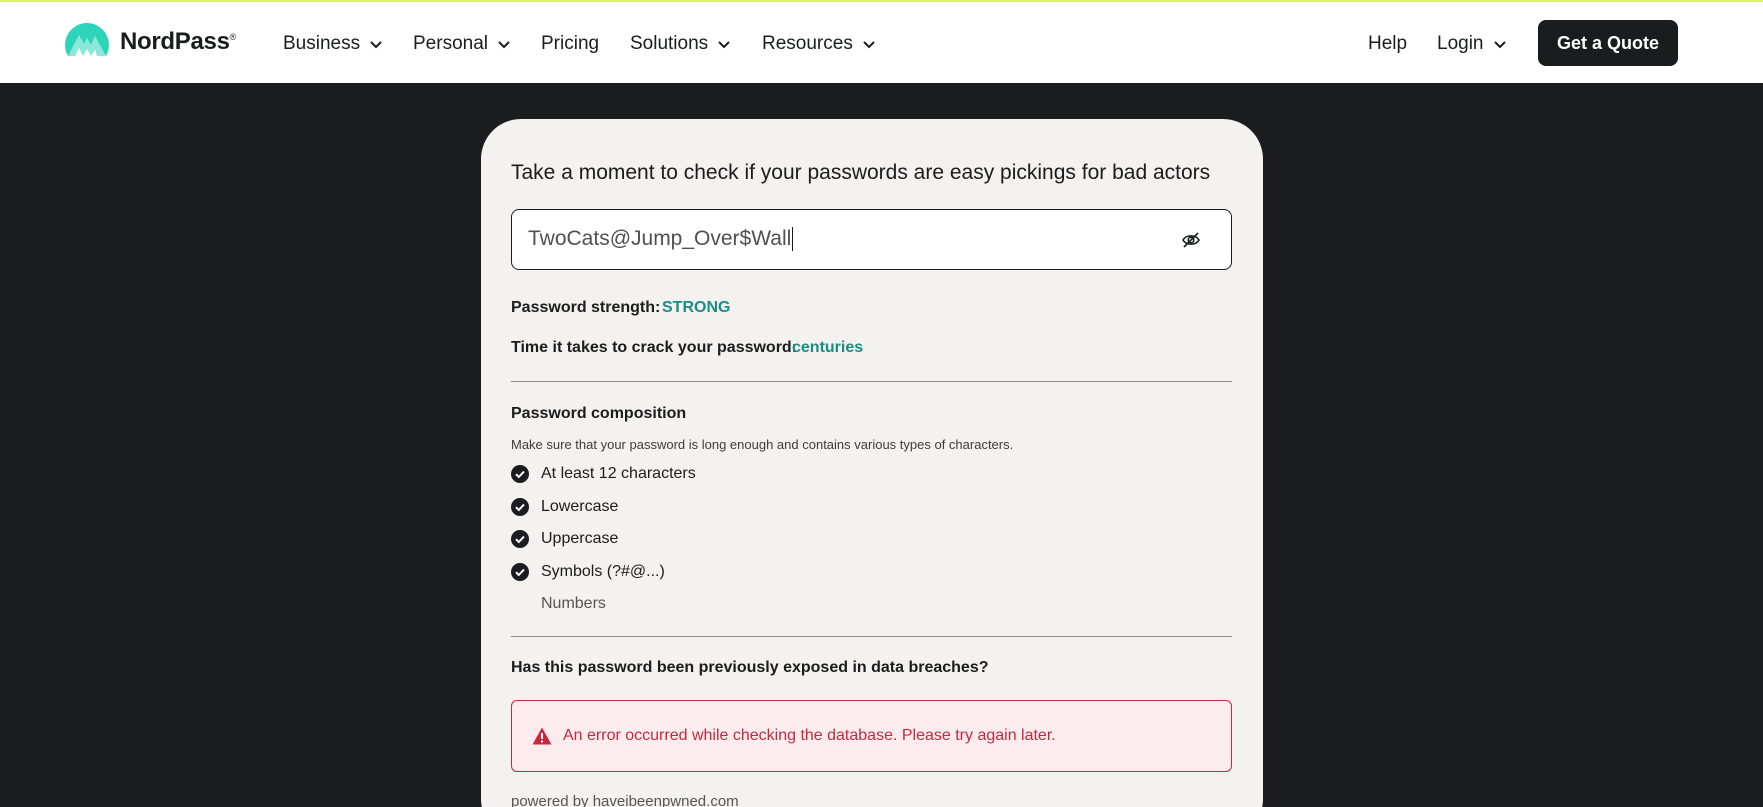 The width and height of the screenshot is (1763, 807). What do you see at coordinates (599, 413) in the screenshot?
I see `composition-title: Password composition` at bounding box center [599, 413].